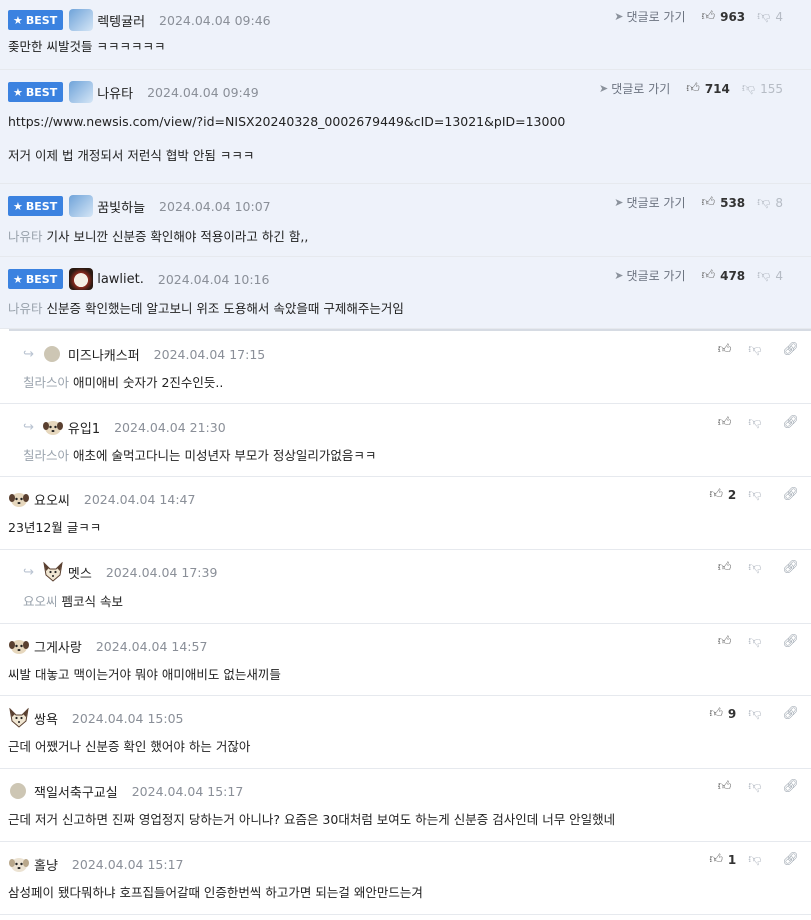  I want to click on mention: 요오씨, so click(40, 601).